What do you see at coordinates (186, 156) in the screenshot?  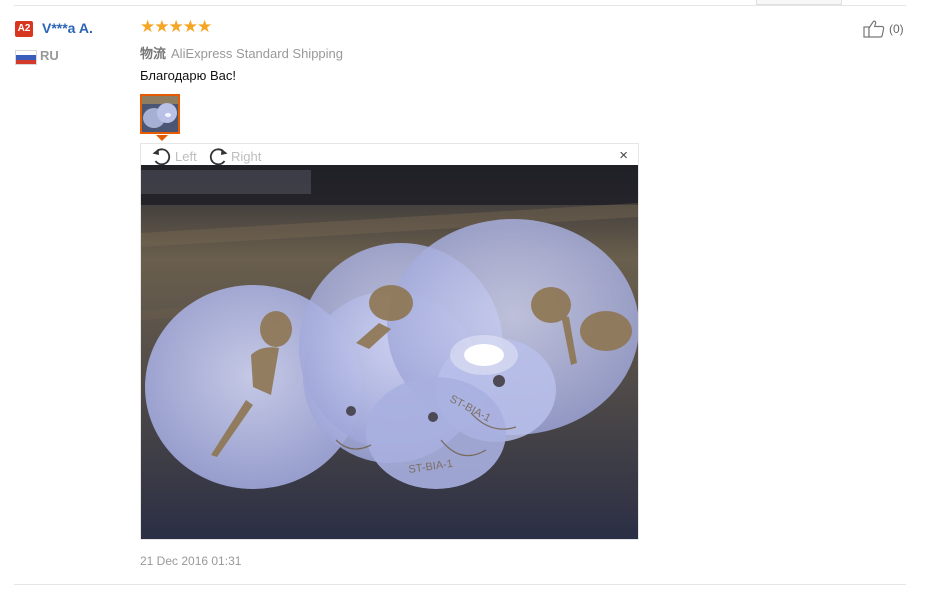 I see `rotate-left-label: Left` at bounding box center [186, 156].